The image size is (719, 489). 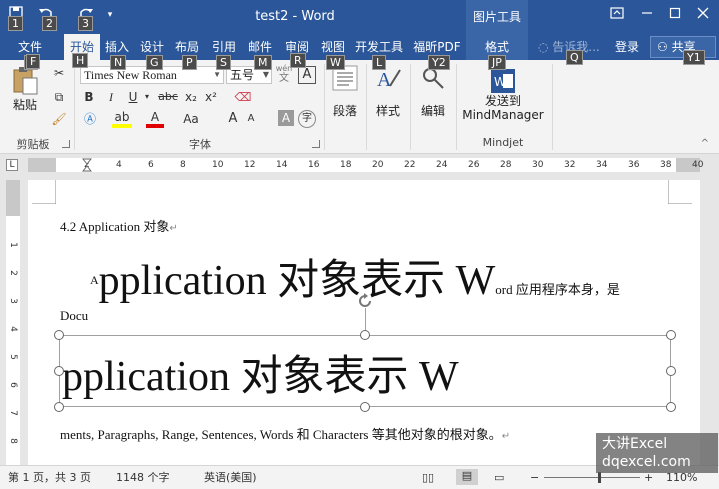 I want to click on paste-button: 粘贴, so click(x=25, y=94).